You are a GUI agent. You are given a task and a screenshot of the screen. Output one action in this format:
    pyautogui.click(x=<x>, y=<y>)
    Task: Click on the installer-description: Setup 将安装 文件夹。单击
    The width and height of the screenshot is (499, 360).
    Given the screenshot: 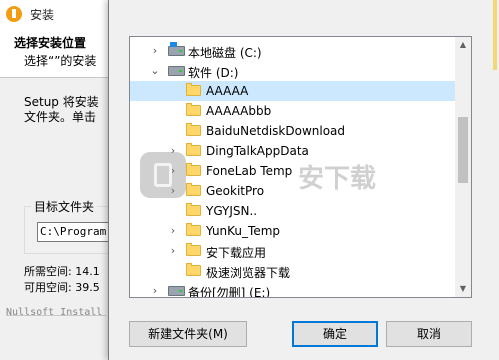 What is the action you would take?
    pyautogui.click(x=61, y=109)
    